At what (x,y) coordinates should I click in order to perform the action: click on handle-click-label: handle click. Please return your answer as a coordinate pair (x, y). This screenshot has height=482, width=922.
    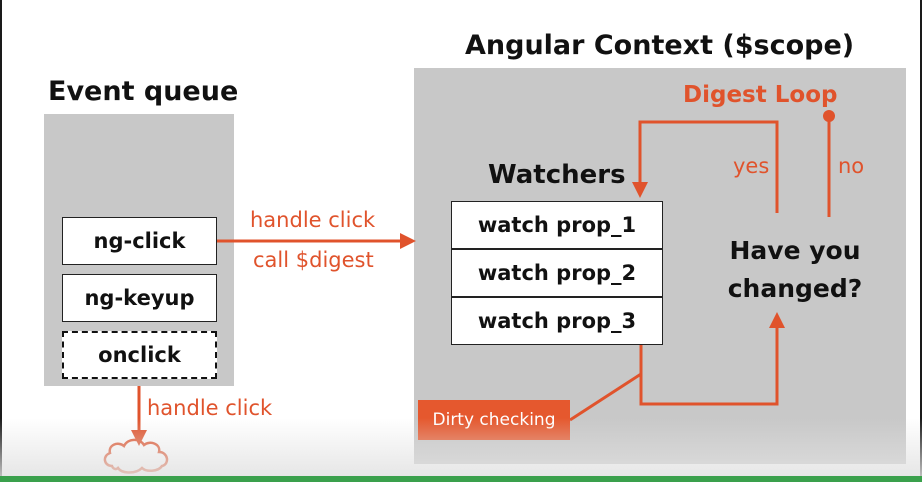
    Looking at the image, I should click on (313, 220).